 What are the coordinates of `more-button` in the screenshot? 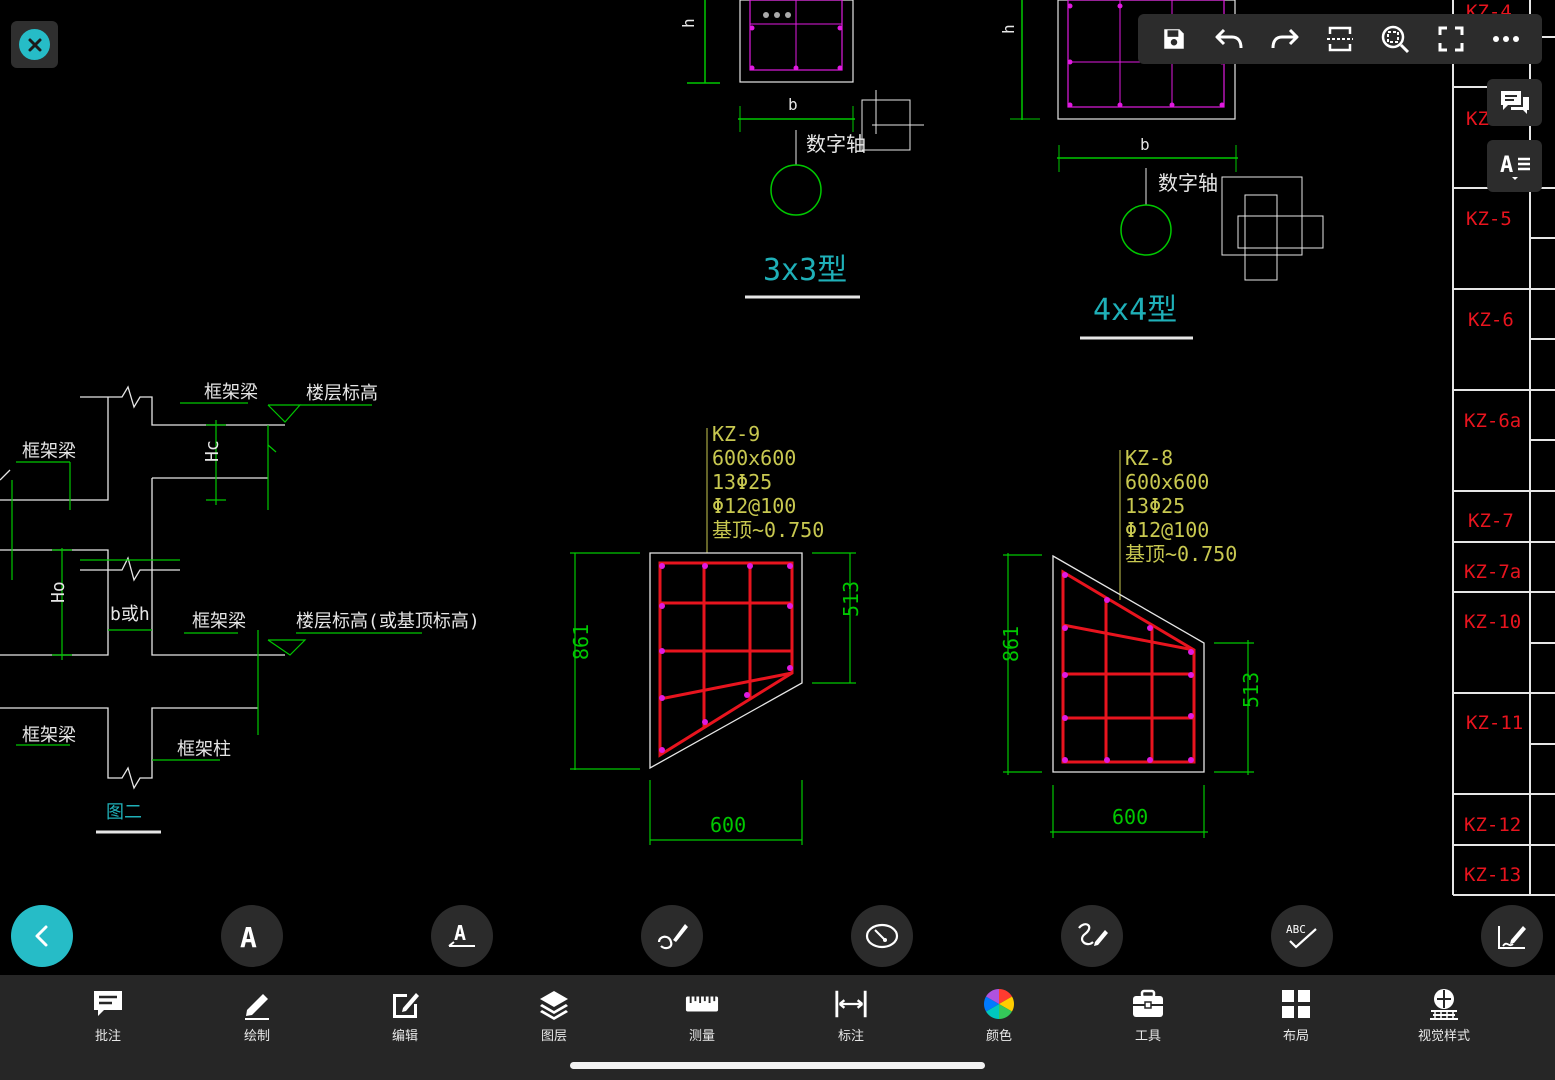 It's located at (1506, 39).